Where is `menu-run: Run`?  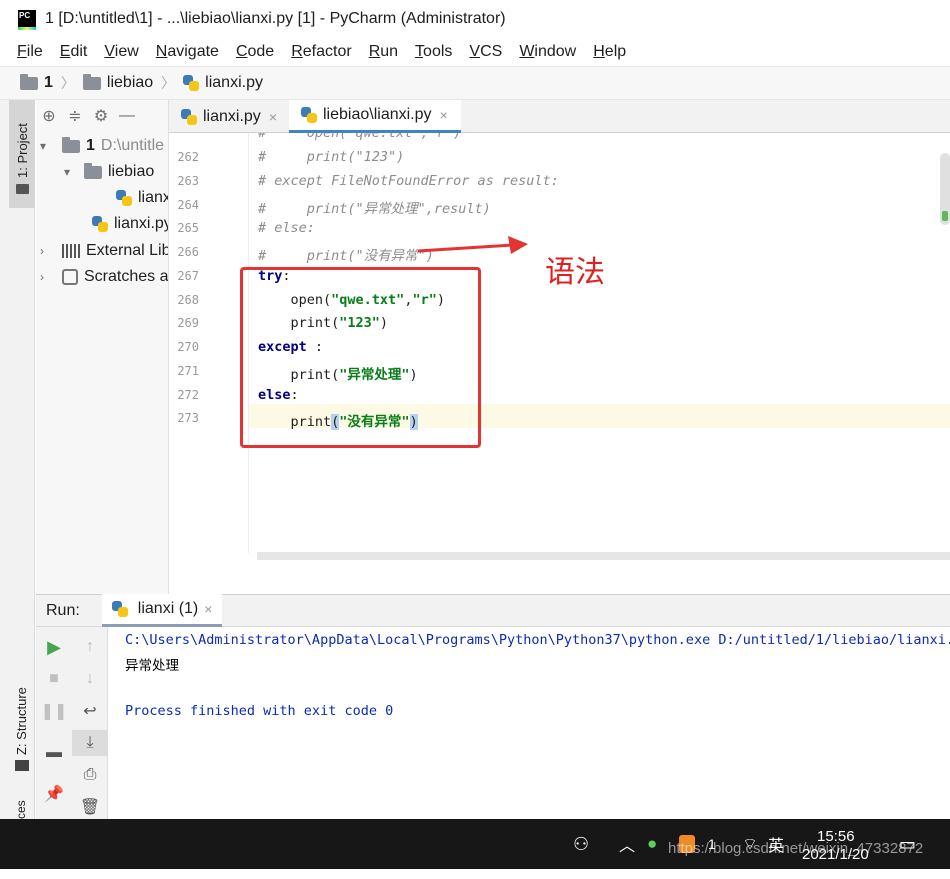 menu-run: Run is located at coordinates (383, 52).